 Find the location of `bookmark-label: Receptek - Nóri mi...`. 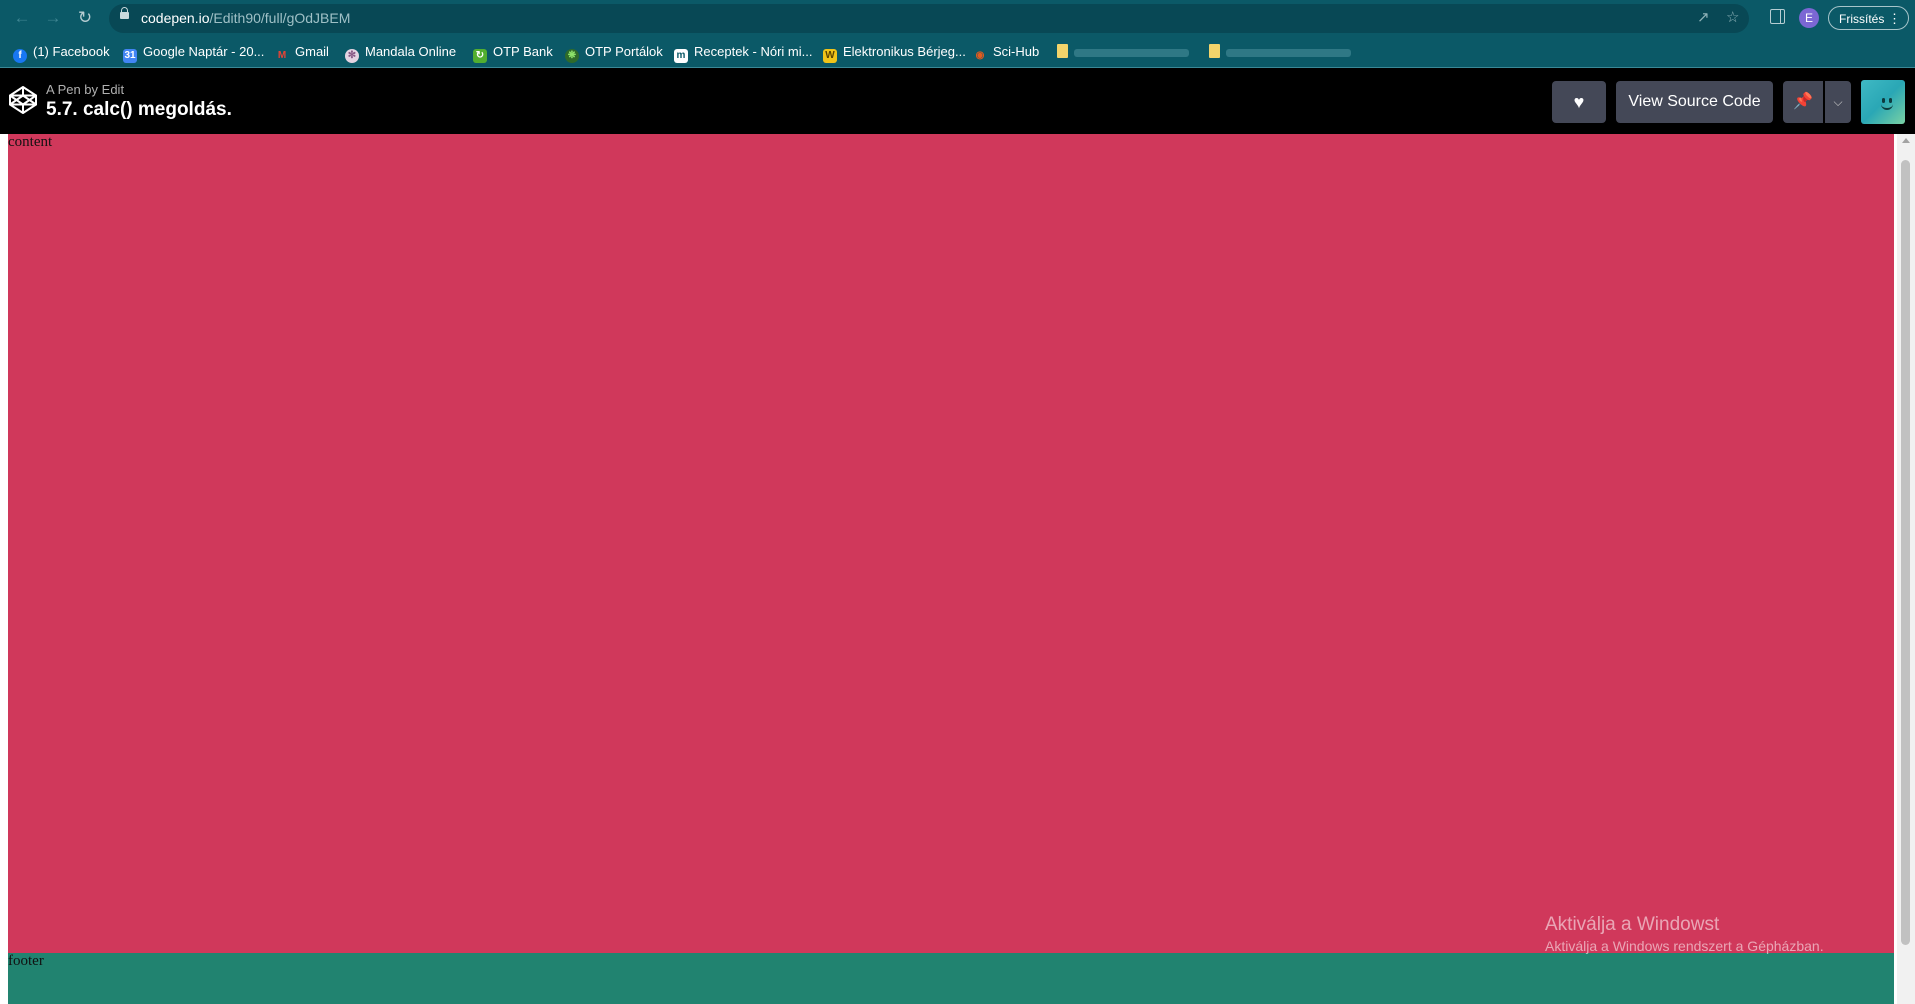

bookmark-label: Receptek - Nóri mi... is located at coordinates (753, 51).